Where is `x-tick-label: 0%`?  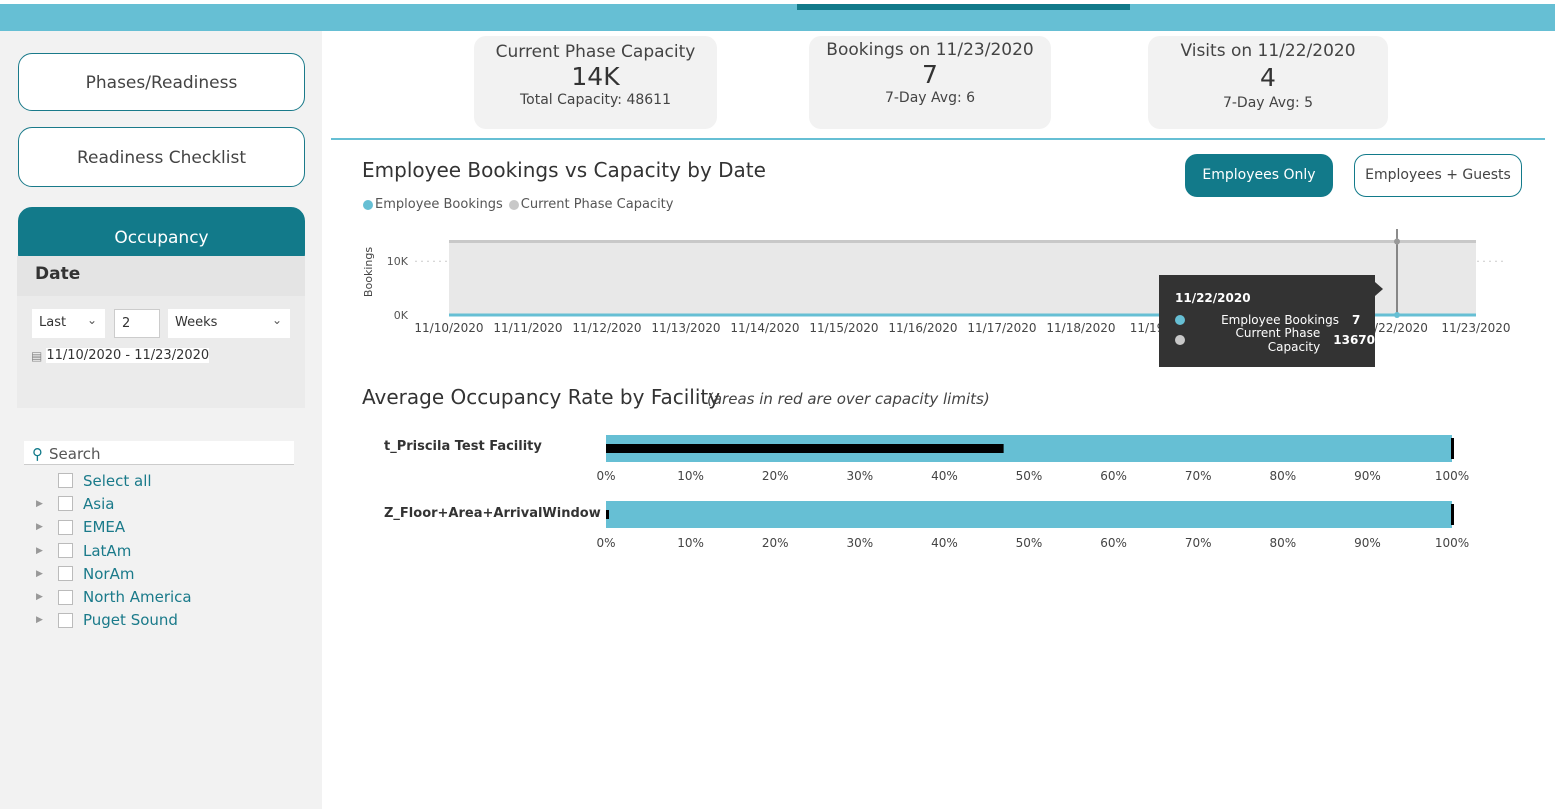
x-tick-label: 0% is located at coordinates (605, 543).